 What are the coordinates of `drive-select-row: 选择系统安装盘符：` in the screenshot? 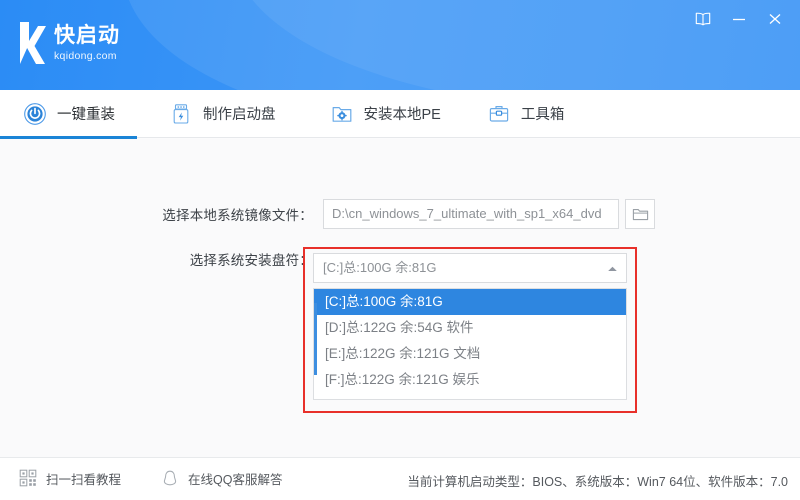 It's located at (226, 259).